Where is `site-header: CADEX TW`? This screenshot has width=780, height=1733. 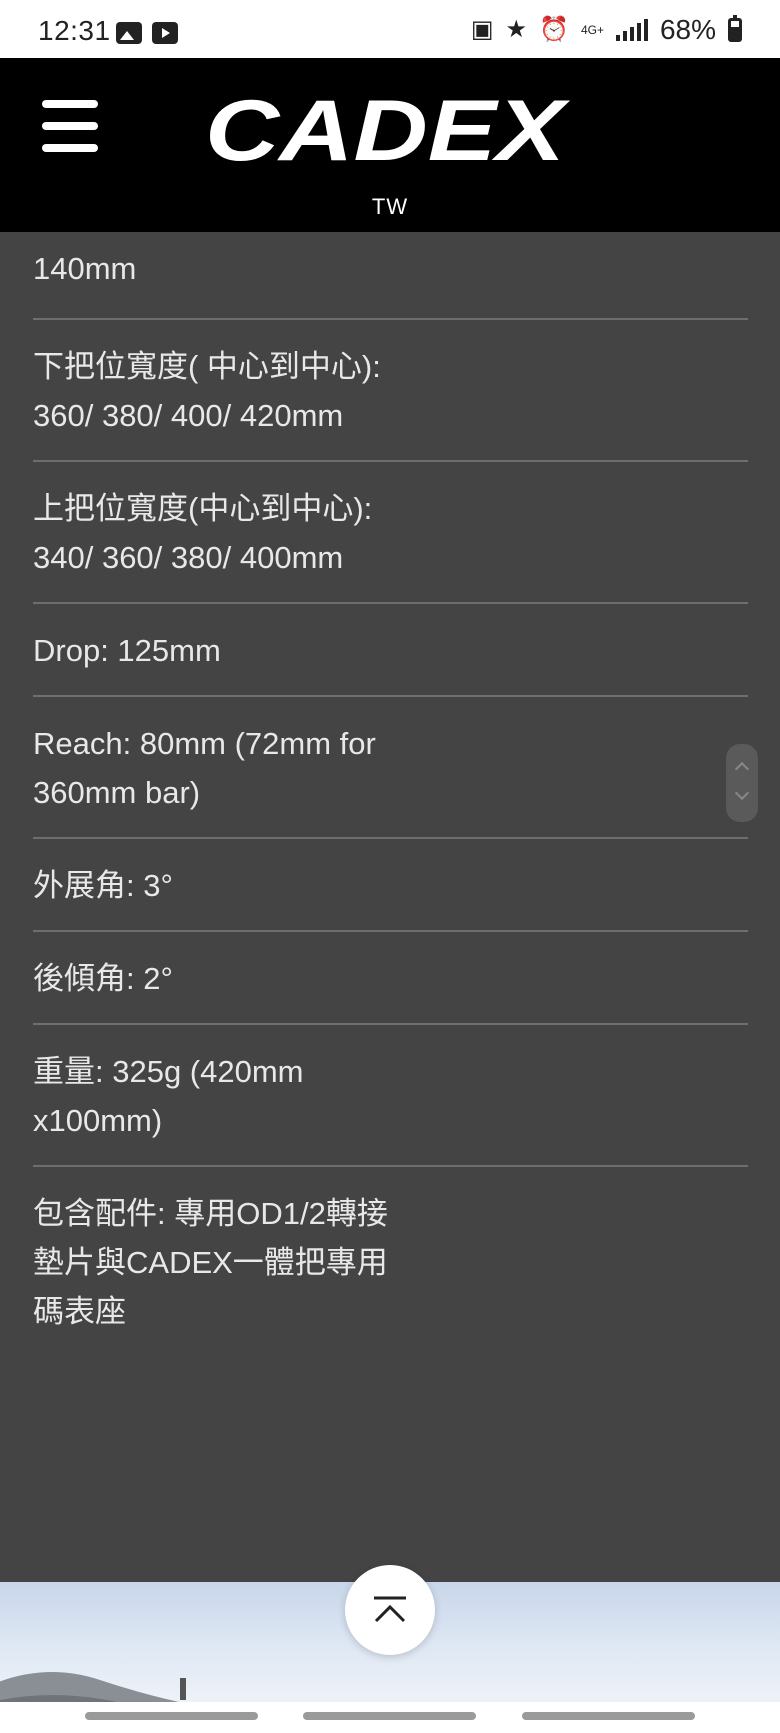 site-header: CADEX TW is located at coordinates (390, 145).